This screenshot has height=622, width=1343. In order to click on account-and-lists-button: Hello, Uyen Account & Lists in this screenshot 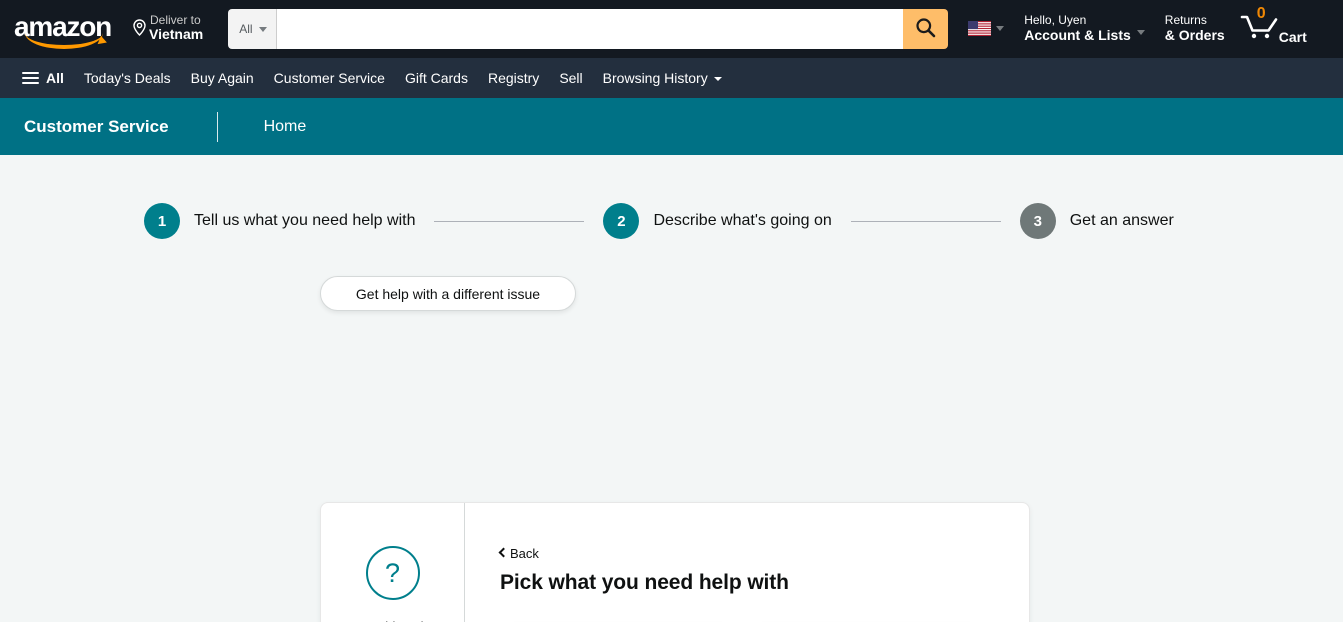, I will do `click(1084, 29)`.